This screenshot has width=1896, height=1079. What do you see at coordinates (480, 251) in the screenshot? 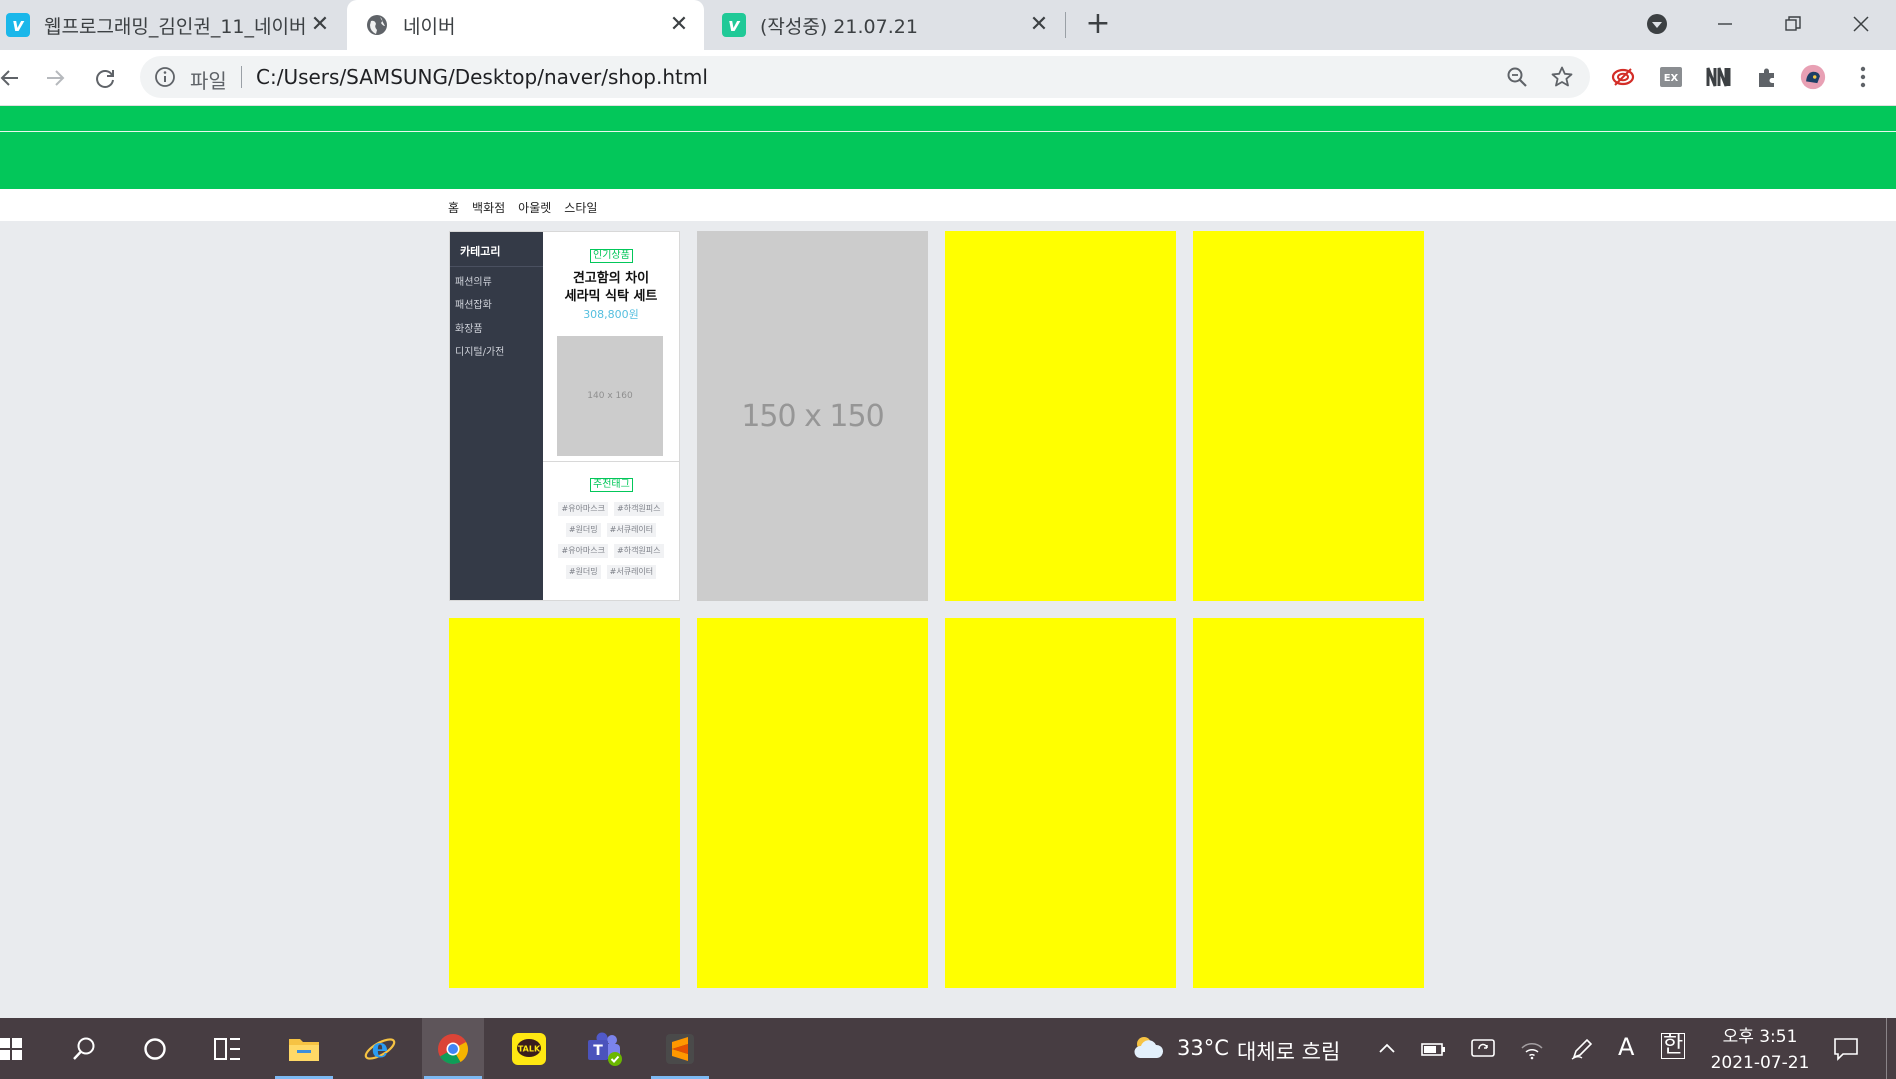
I see `category-title: 카테고리` at bounding box center [480, 251].